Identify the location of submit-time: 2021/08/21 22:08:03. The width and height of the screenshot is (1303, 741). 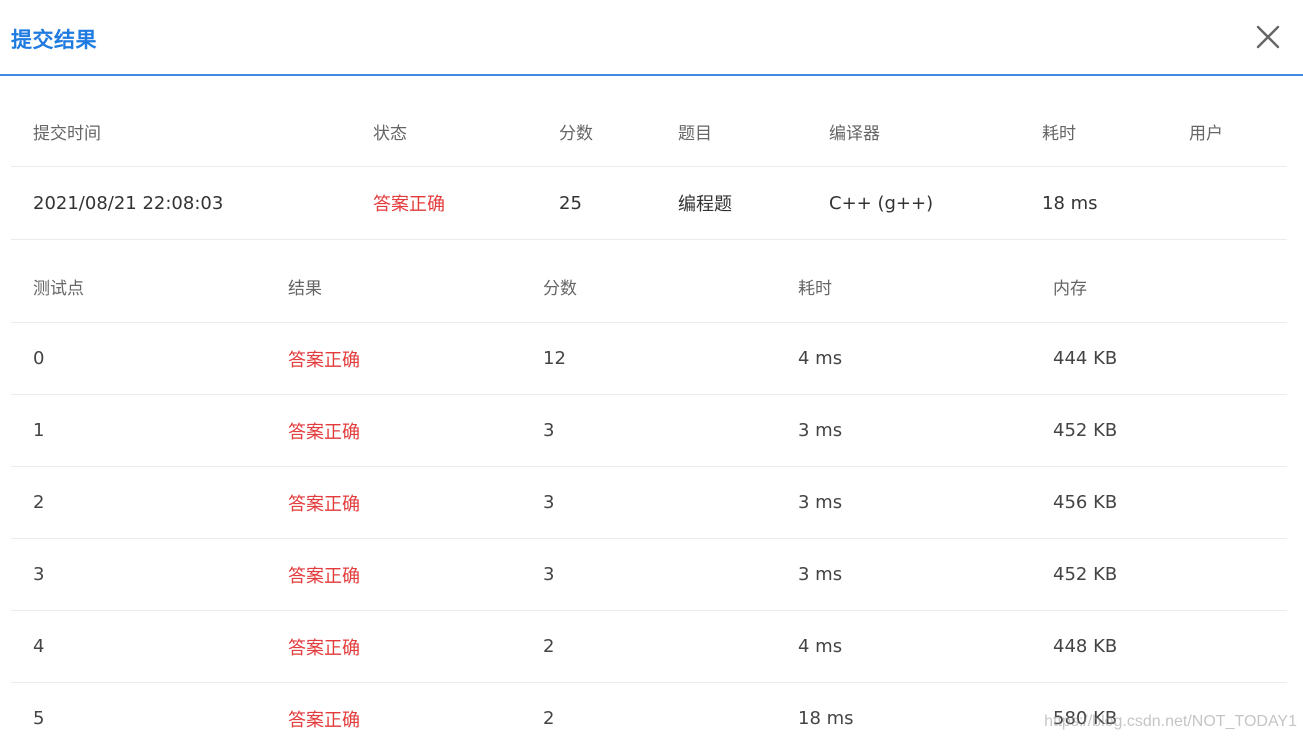
(181, 203).